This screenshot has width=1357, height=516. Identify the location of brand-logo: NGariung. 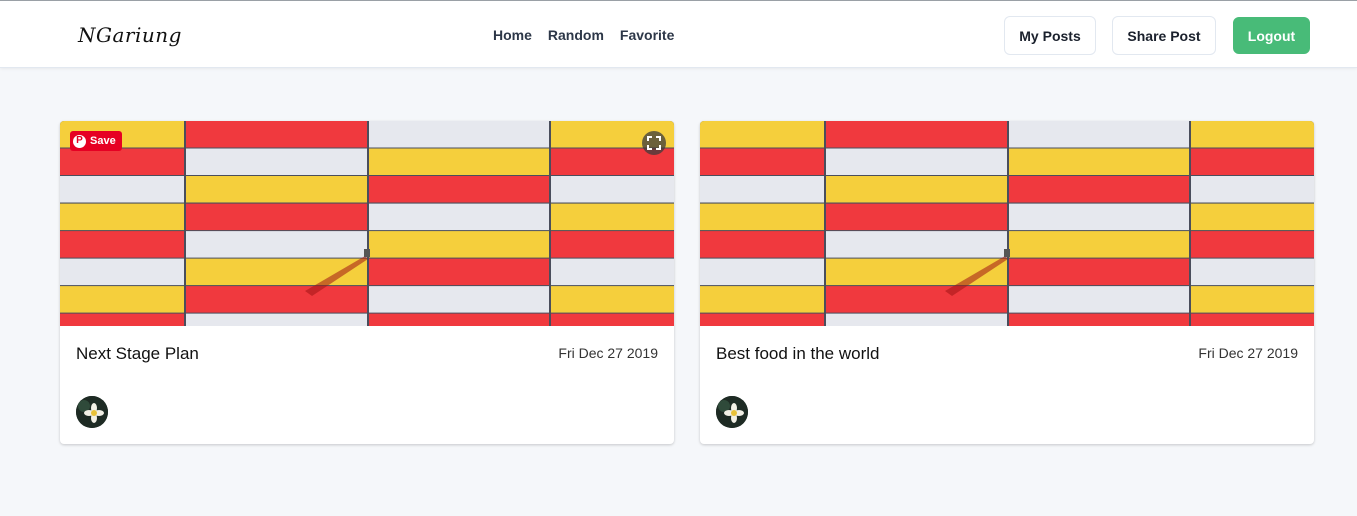
(130, 35).